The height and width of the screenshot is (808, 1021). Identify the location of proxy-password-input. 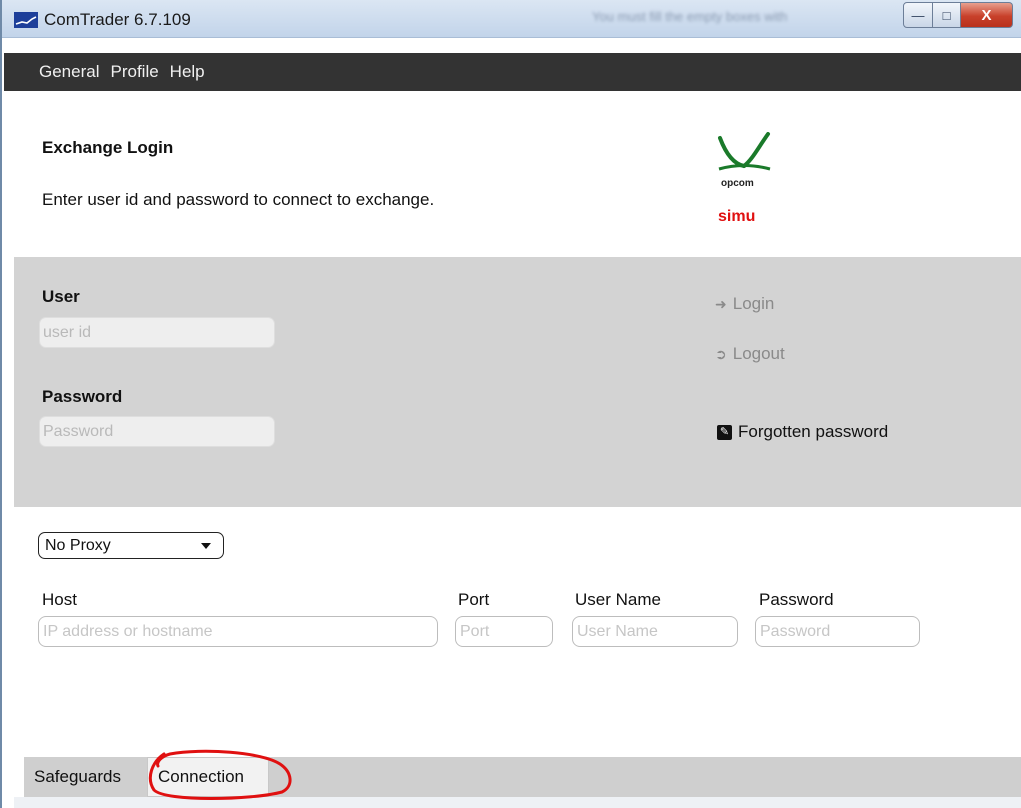
(837, 631).